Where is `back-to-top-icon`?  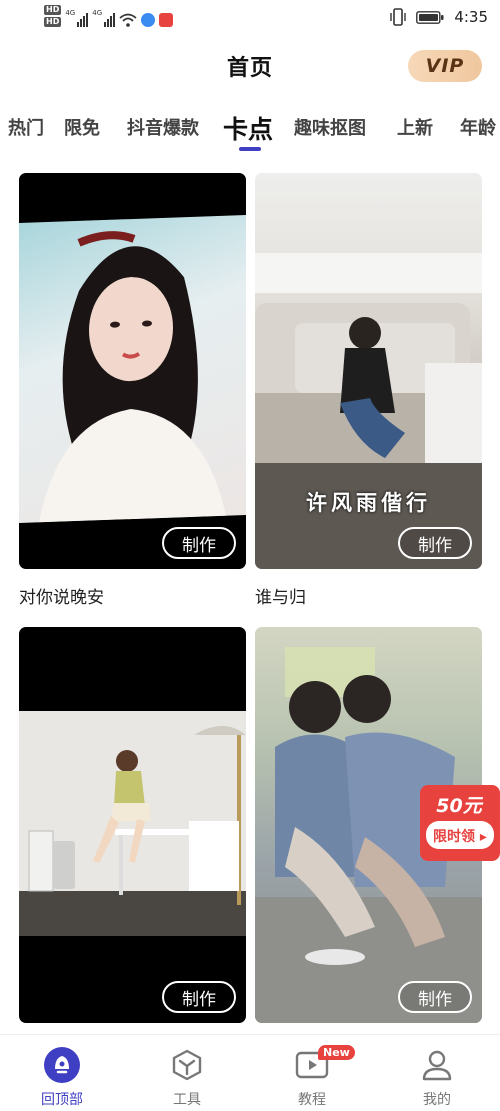 back-to-top-icon is located at coordinates (62, 1065).